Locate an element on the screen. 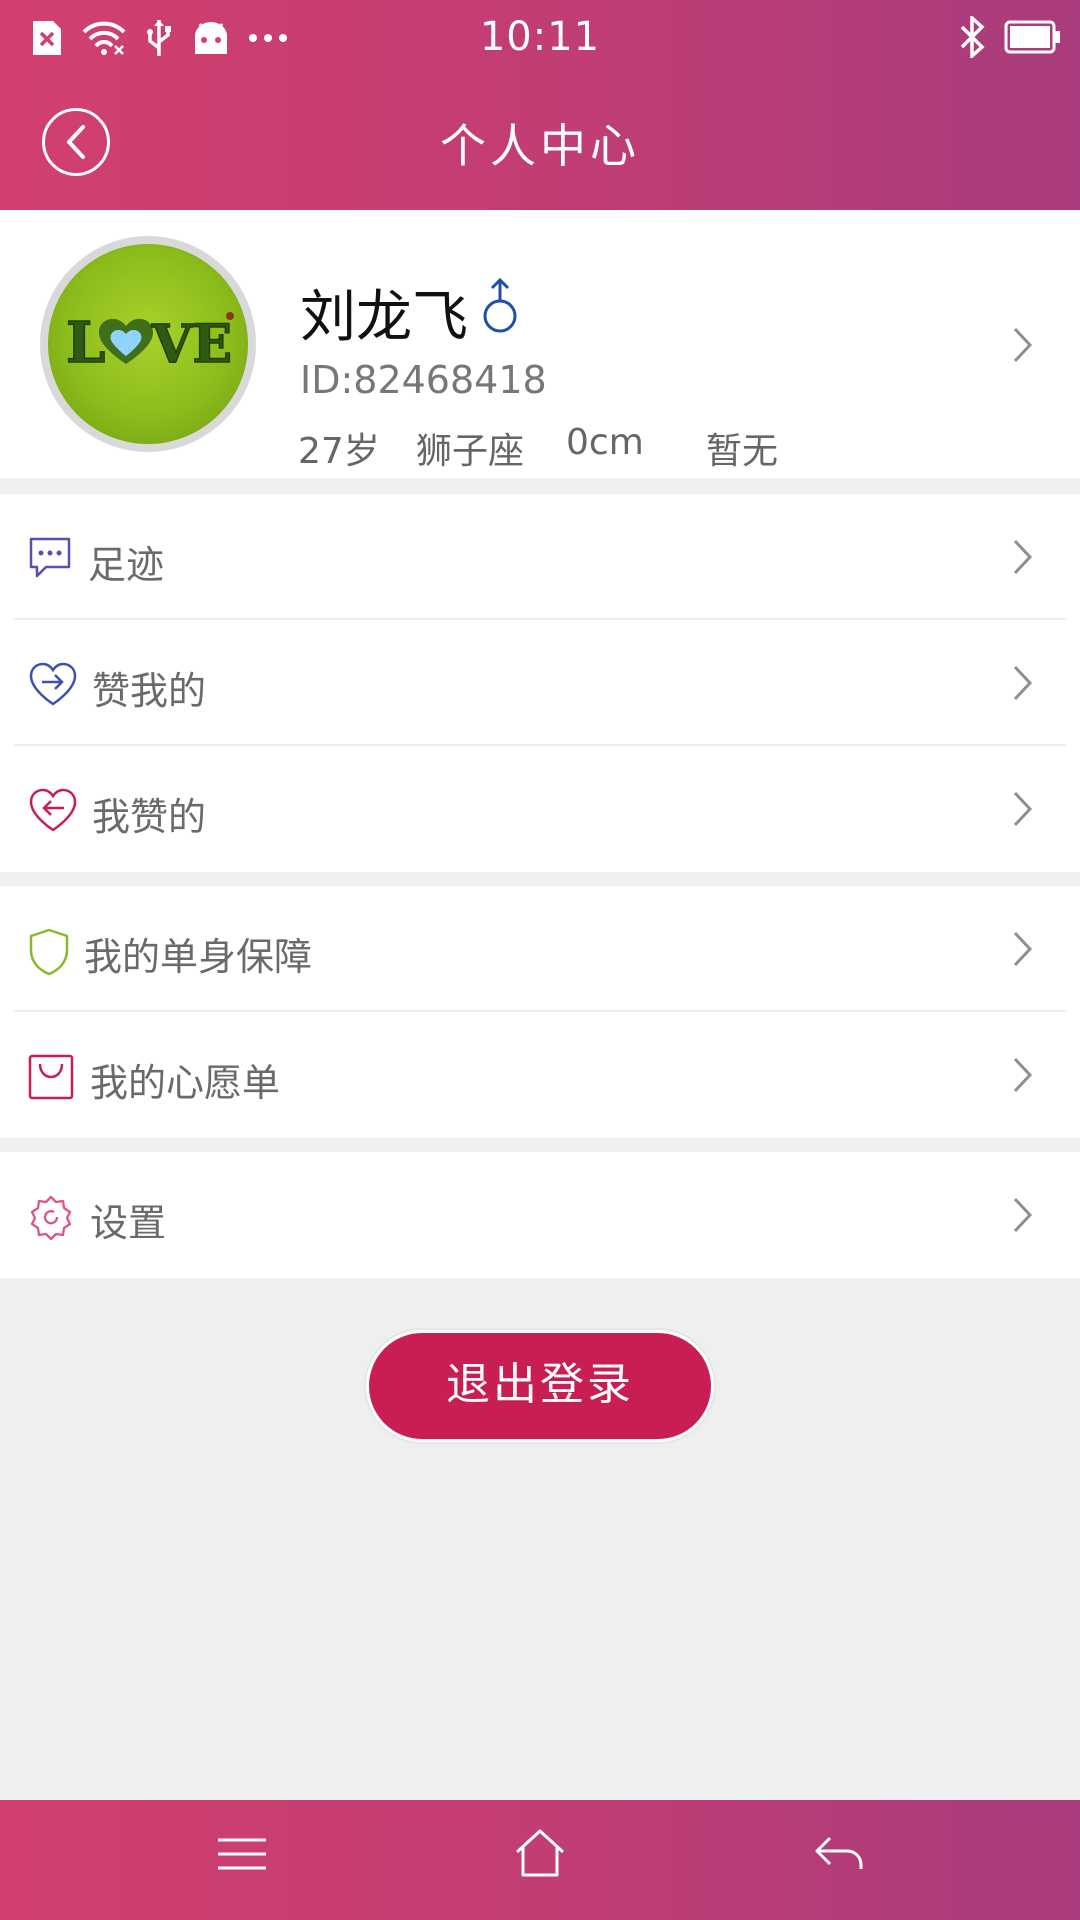 The width and height of the screenshot is (1080, 1920). profile-name: 刘龙飞 is located at coordinates (384, 317).